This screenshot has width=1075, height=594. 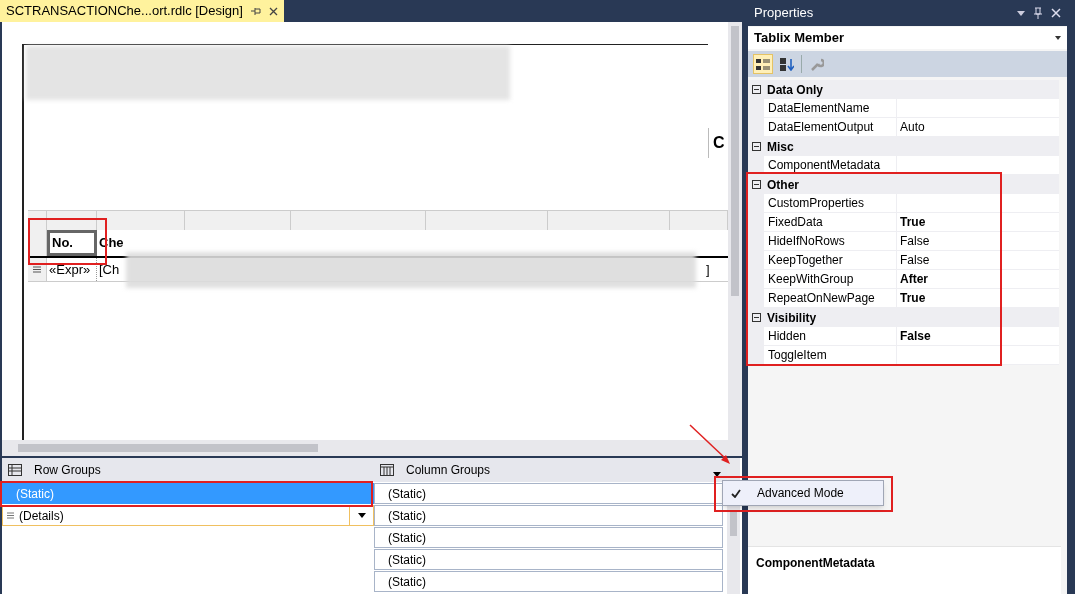 I want to click on category-header: Visibility, so click(x=790, y=317).